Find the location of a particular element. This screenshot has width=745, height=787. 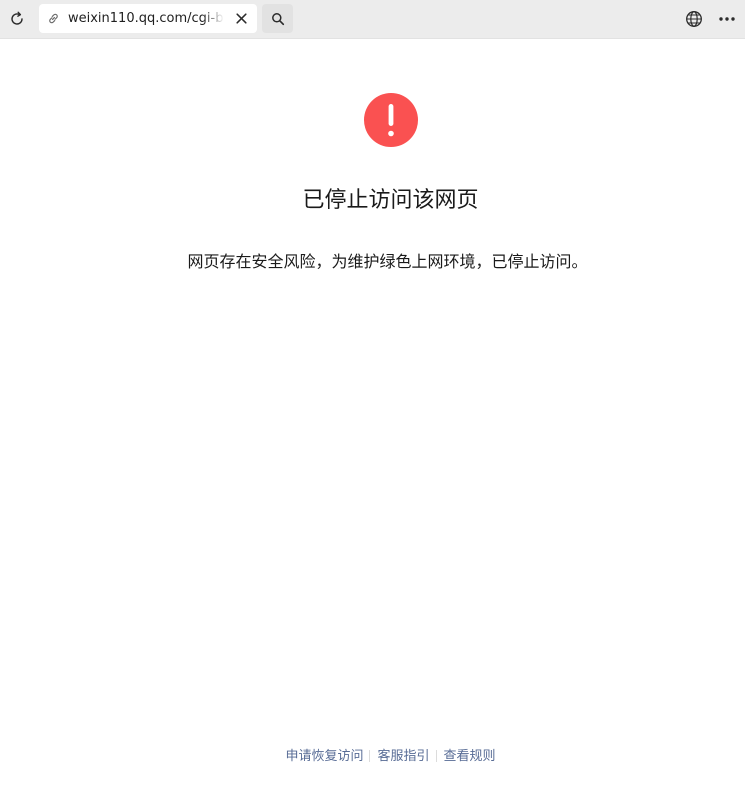

customer-service-guide-link: 客服指引 is located at coordinates (403, 756).